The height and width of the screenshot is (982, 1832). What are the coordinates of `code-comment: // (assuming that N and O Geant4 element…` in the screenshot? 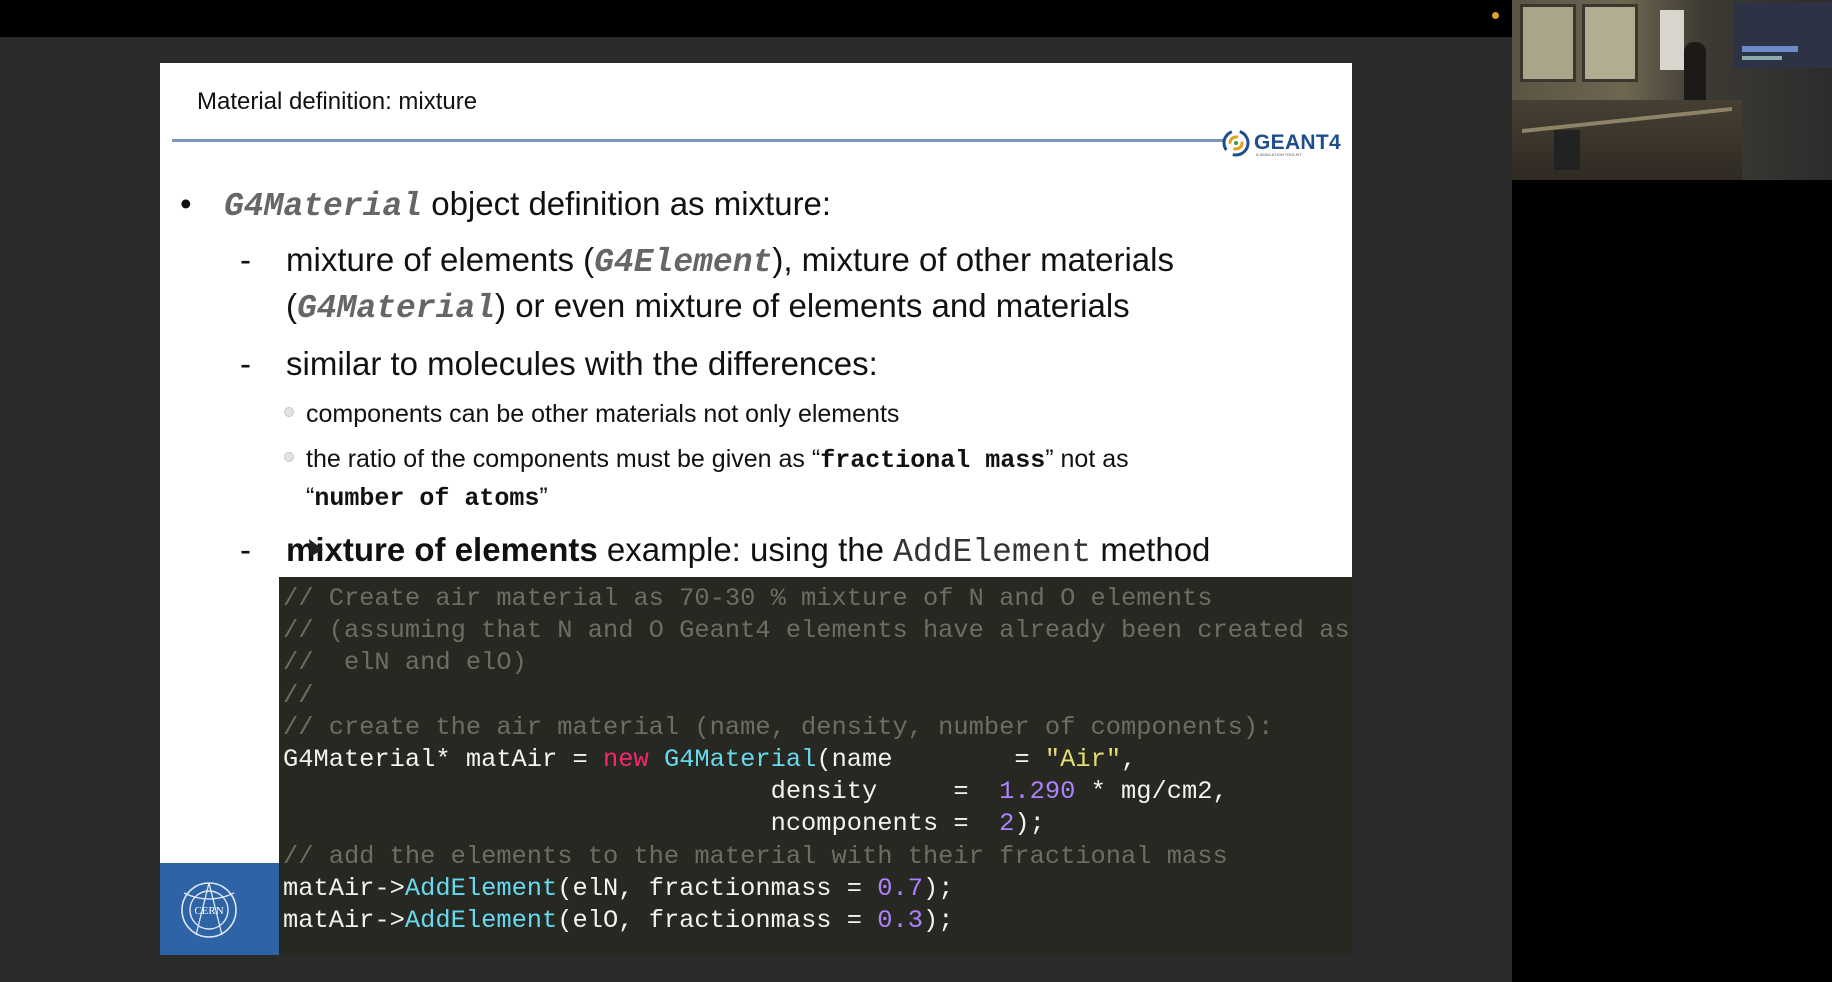 It's located at (816, 631).